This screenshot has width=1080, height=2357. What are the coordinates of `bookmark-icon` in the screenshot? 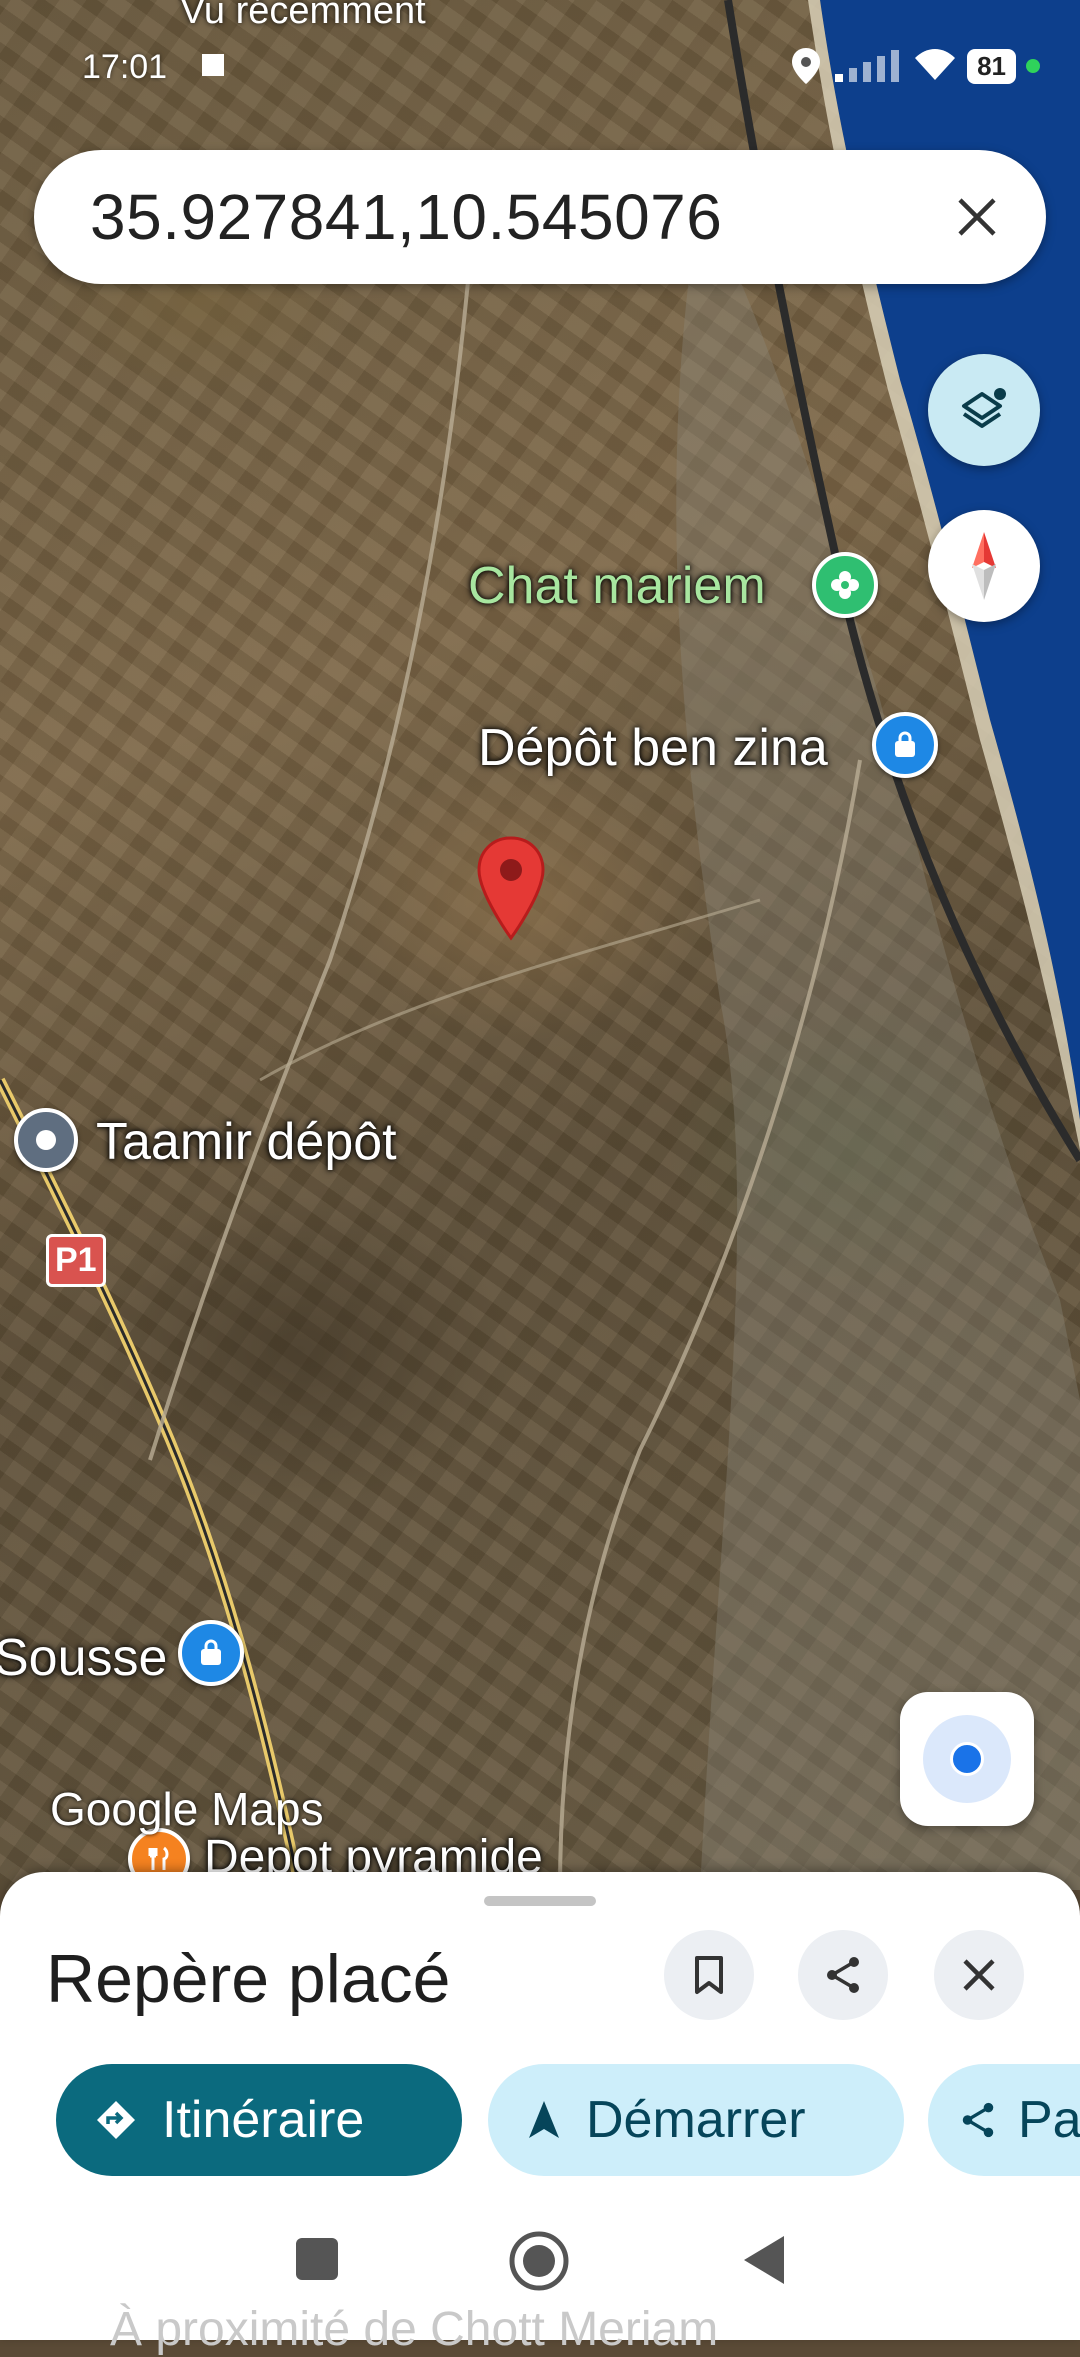 It's located at (709, 1975).